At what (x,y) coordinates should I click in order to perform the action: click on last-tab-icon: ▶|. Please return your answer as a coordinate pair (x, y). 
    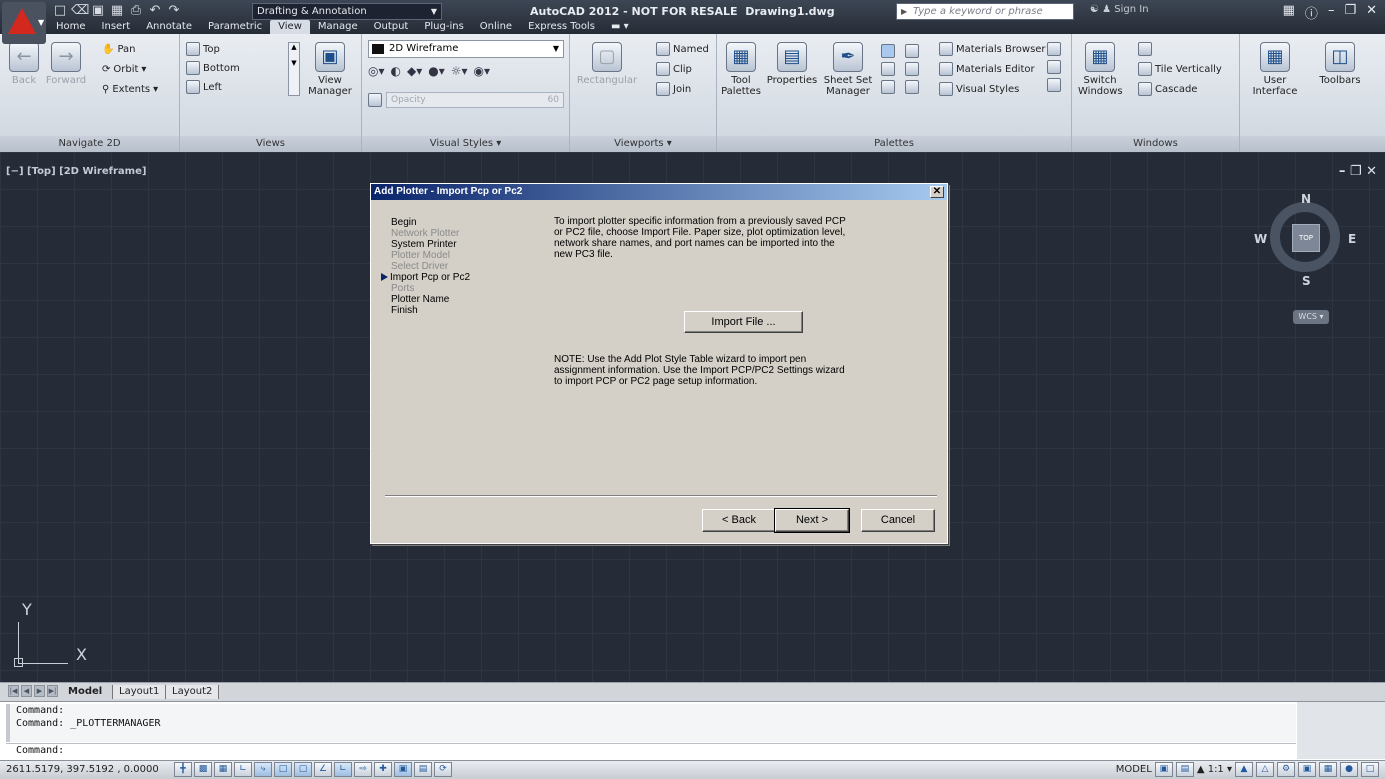
    Looking at the image, I should click on (52, 691).